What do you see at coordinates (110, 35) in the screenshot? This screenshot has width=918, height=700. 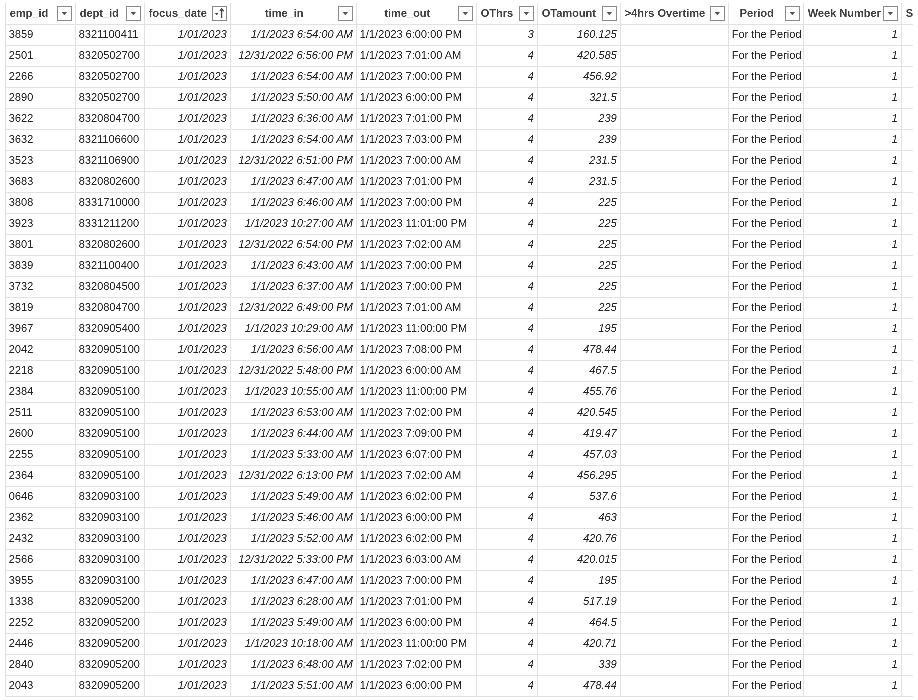 I see `table-cell: 8321100411` at bounding box center [110, 35].